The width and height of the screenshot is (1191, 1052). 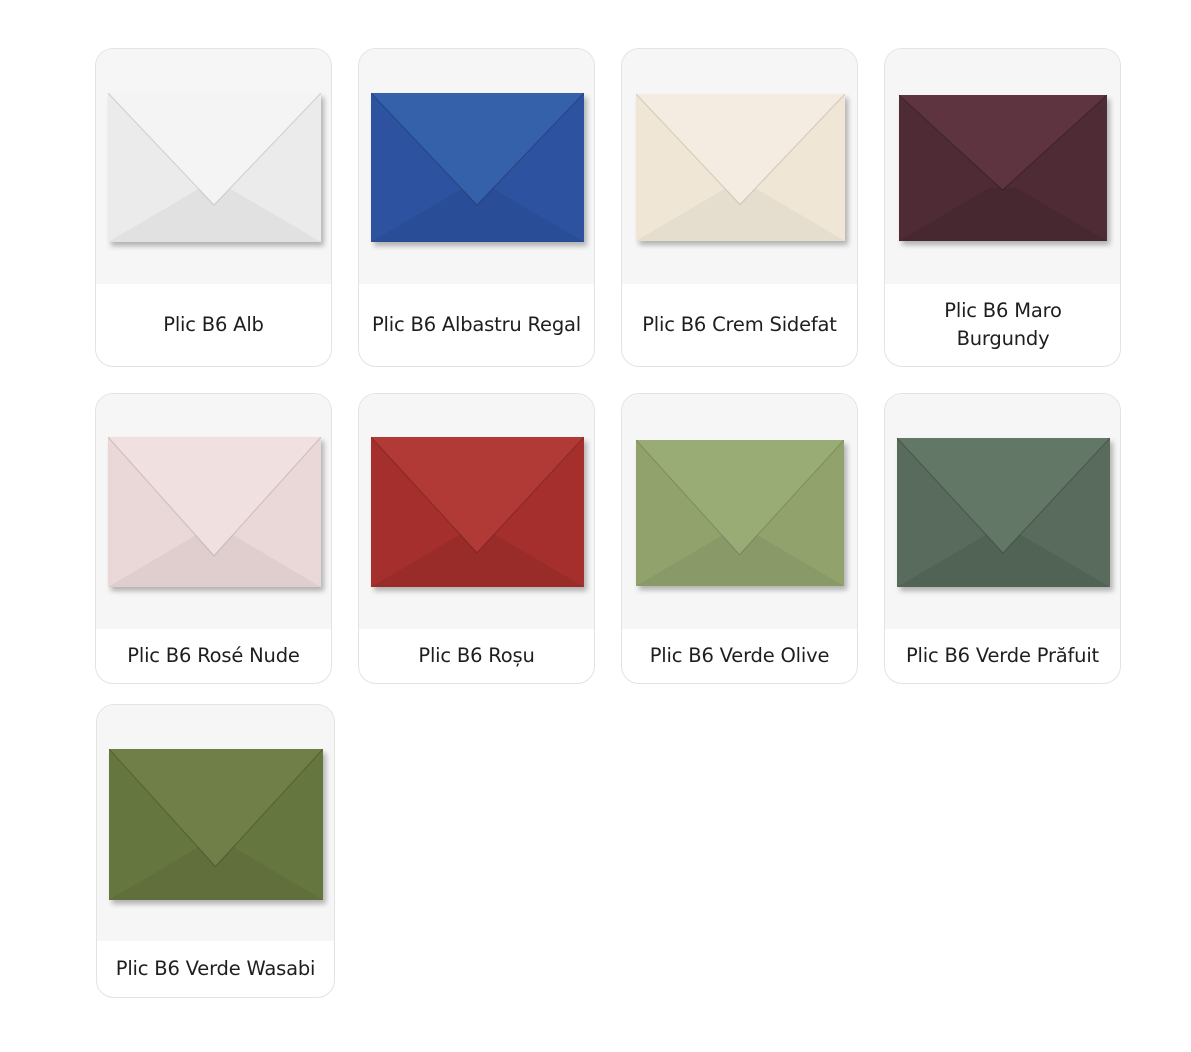 I want to click on product-title: Plic B6 Verde Olive, so click(x=739, y=656).